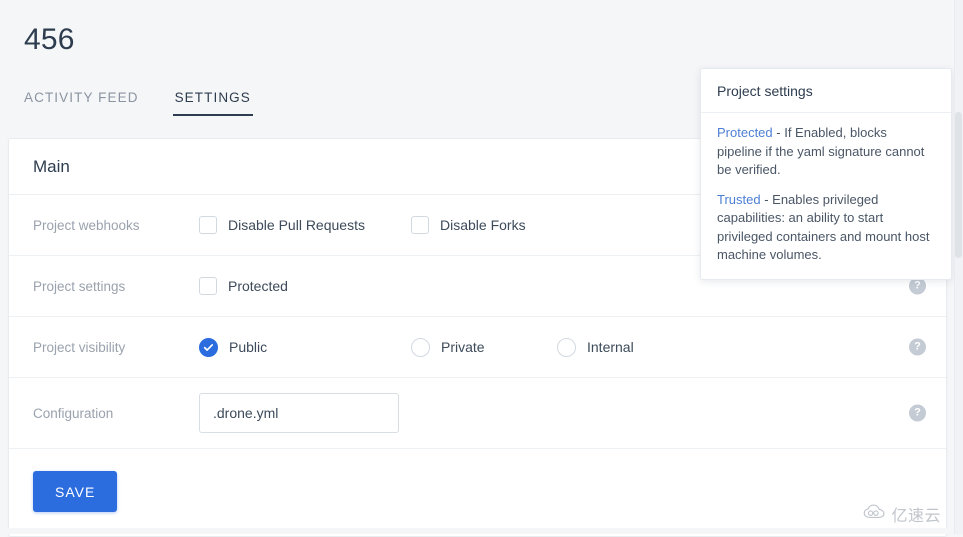 Image resolution: width=963 pixels, height=537 pixels. Describe the element at coordinates (481, 531) in the screenshot. I see `page-bottom-edge` at that location.